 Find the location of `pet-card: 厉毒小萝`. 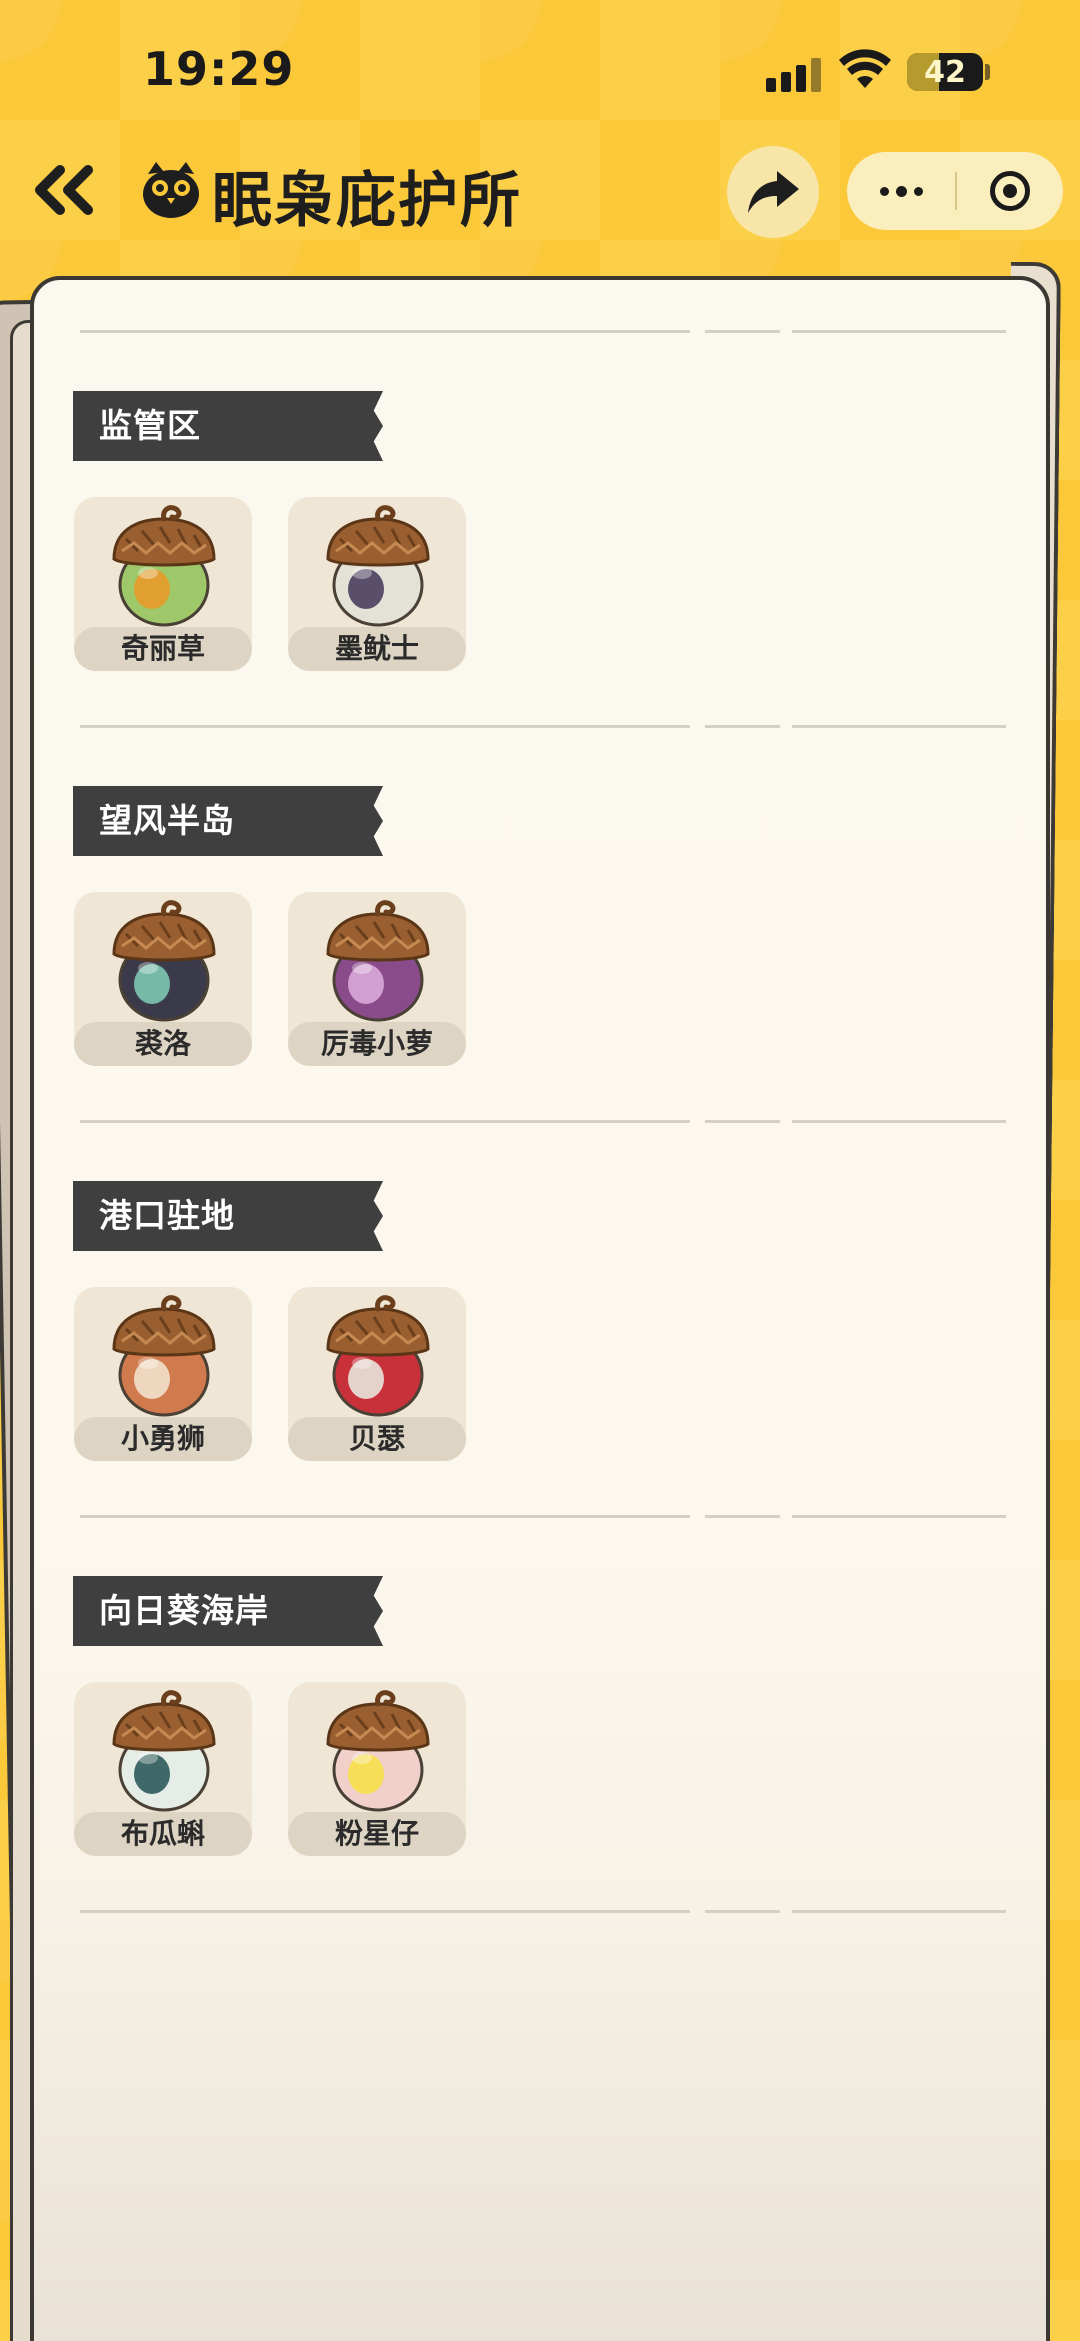

pet-card: 厉毒小萝 is located at coordinates (377, 979).